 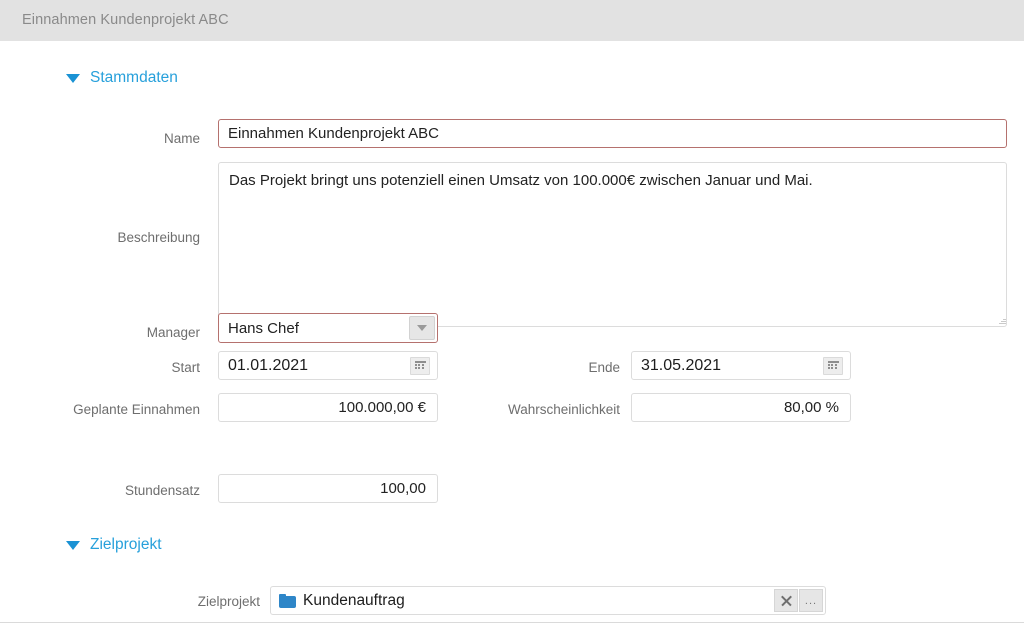 I want to click on zielprojekt-clear-button, so click(x=786, y=600).